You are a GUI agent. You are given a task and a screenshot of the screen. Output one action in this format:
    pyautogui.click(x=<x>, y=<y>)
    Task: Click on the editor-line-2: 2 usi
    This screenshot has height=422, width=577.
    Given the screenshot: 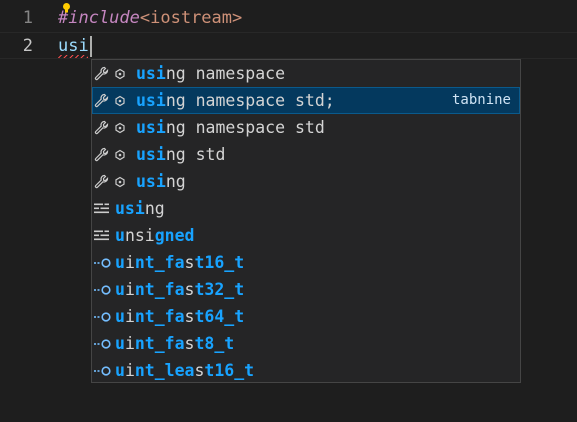 What is the action you would take?
    pyautogui.click(x=288, y=45)
    